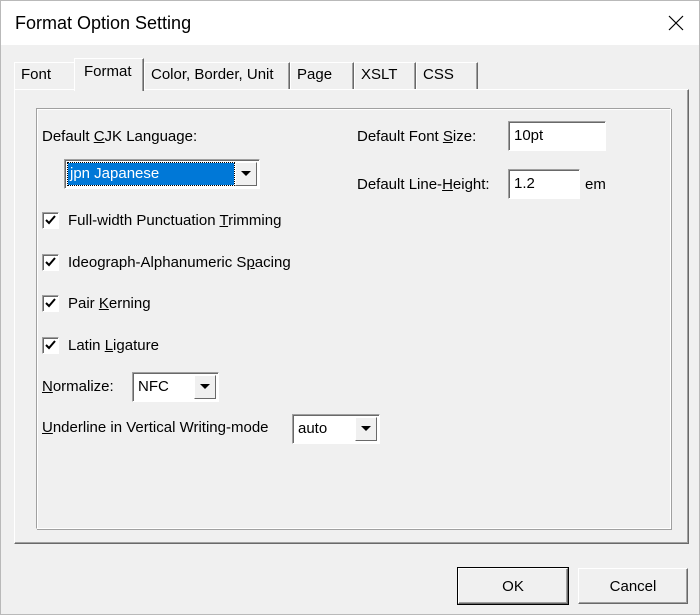  Describe the element at coordinates (633, 586) in the screenshot. I see `cancel-button: Cancel` at that location.